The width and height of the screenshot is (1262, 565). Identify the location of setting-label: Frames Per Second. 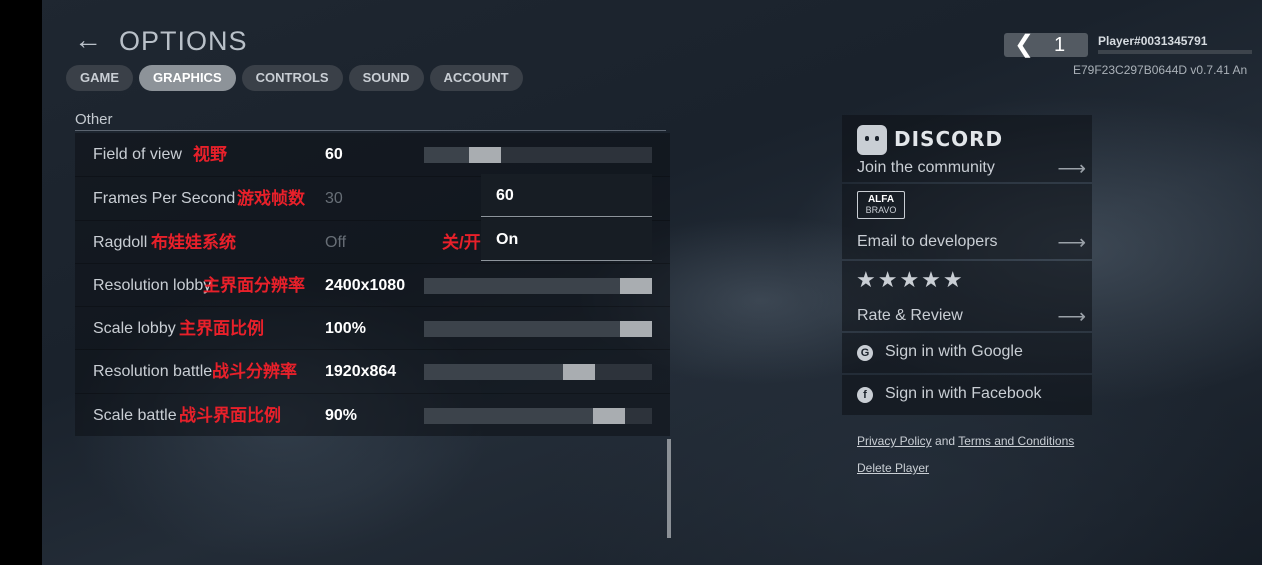
(164, 199).